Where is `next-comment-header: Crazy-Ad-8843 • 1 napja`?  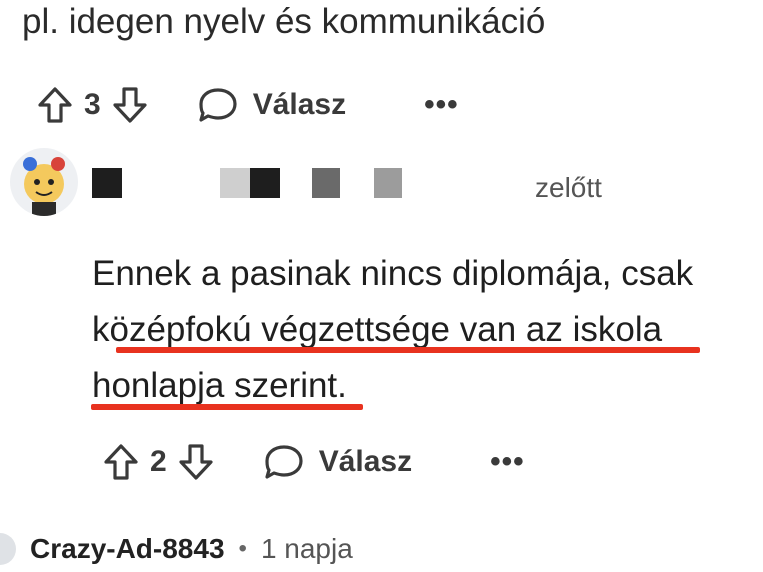
next-comment-header: Crazy-Ad-8843 • 1 napja is located at coordinates (176, 549).